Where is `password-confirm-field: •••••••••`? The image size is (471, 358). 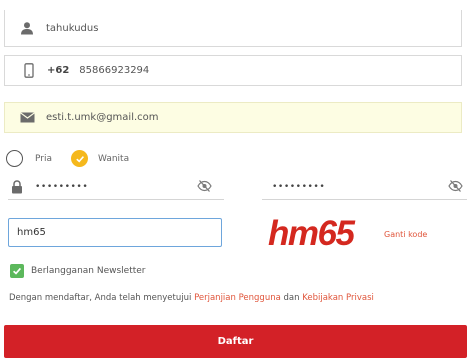 password-confirm-field: ••••••••• is located at coordinates (364, 187).